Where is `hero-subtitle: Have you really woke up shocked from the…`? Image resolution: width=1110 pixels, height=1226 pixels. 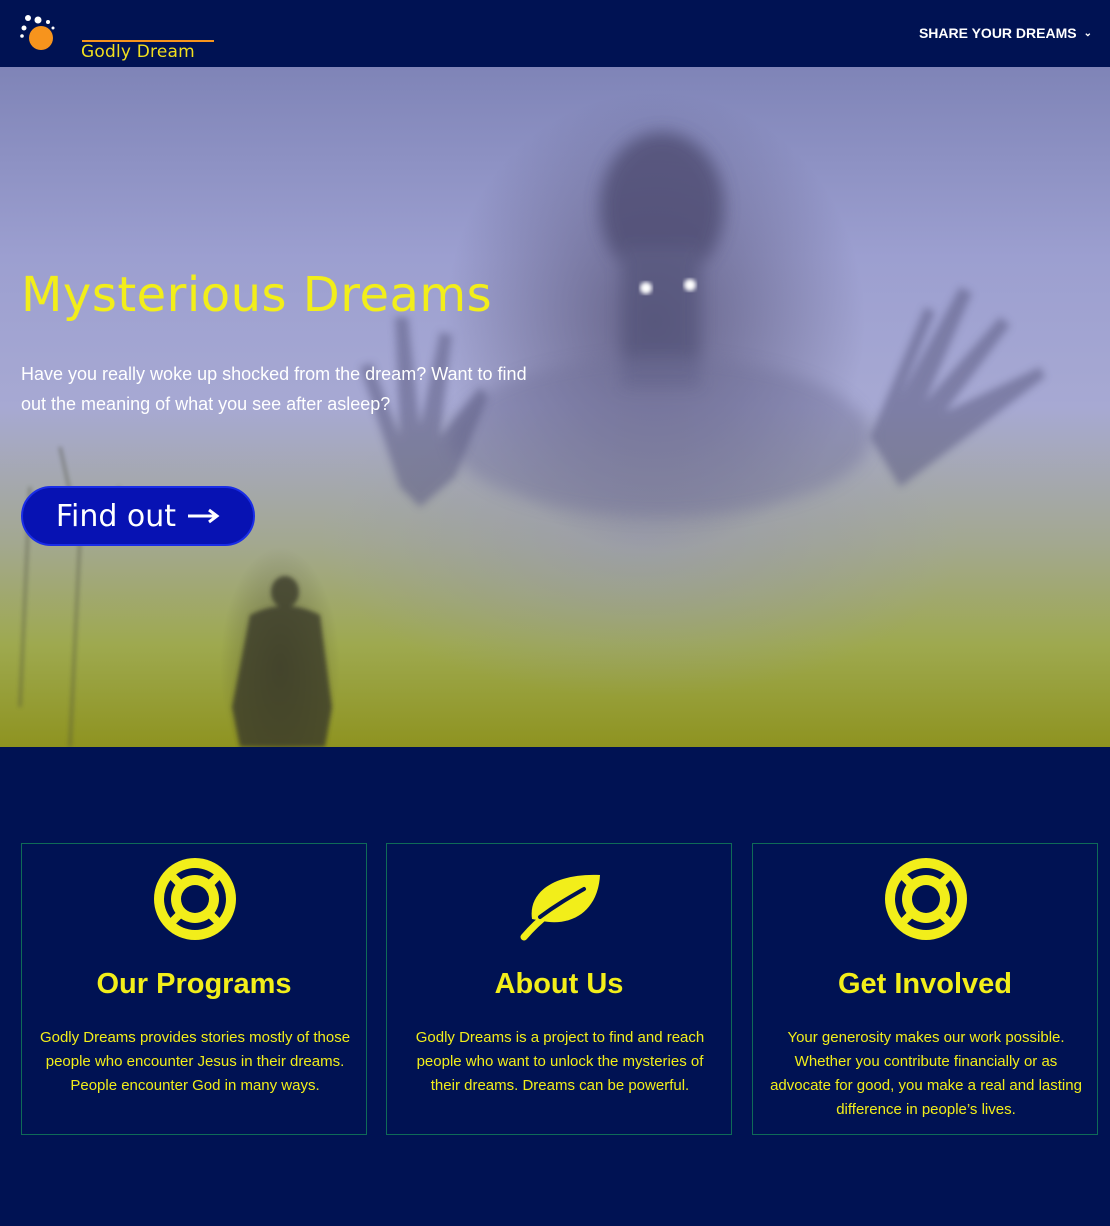 hero-subtitle: Have you really woke up shocked from the… is located at coordinates (274, 389).